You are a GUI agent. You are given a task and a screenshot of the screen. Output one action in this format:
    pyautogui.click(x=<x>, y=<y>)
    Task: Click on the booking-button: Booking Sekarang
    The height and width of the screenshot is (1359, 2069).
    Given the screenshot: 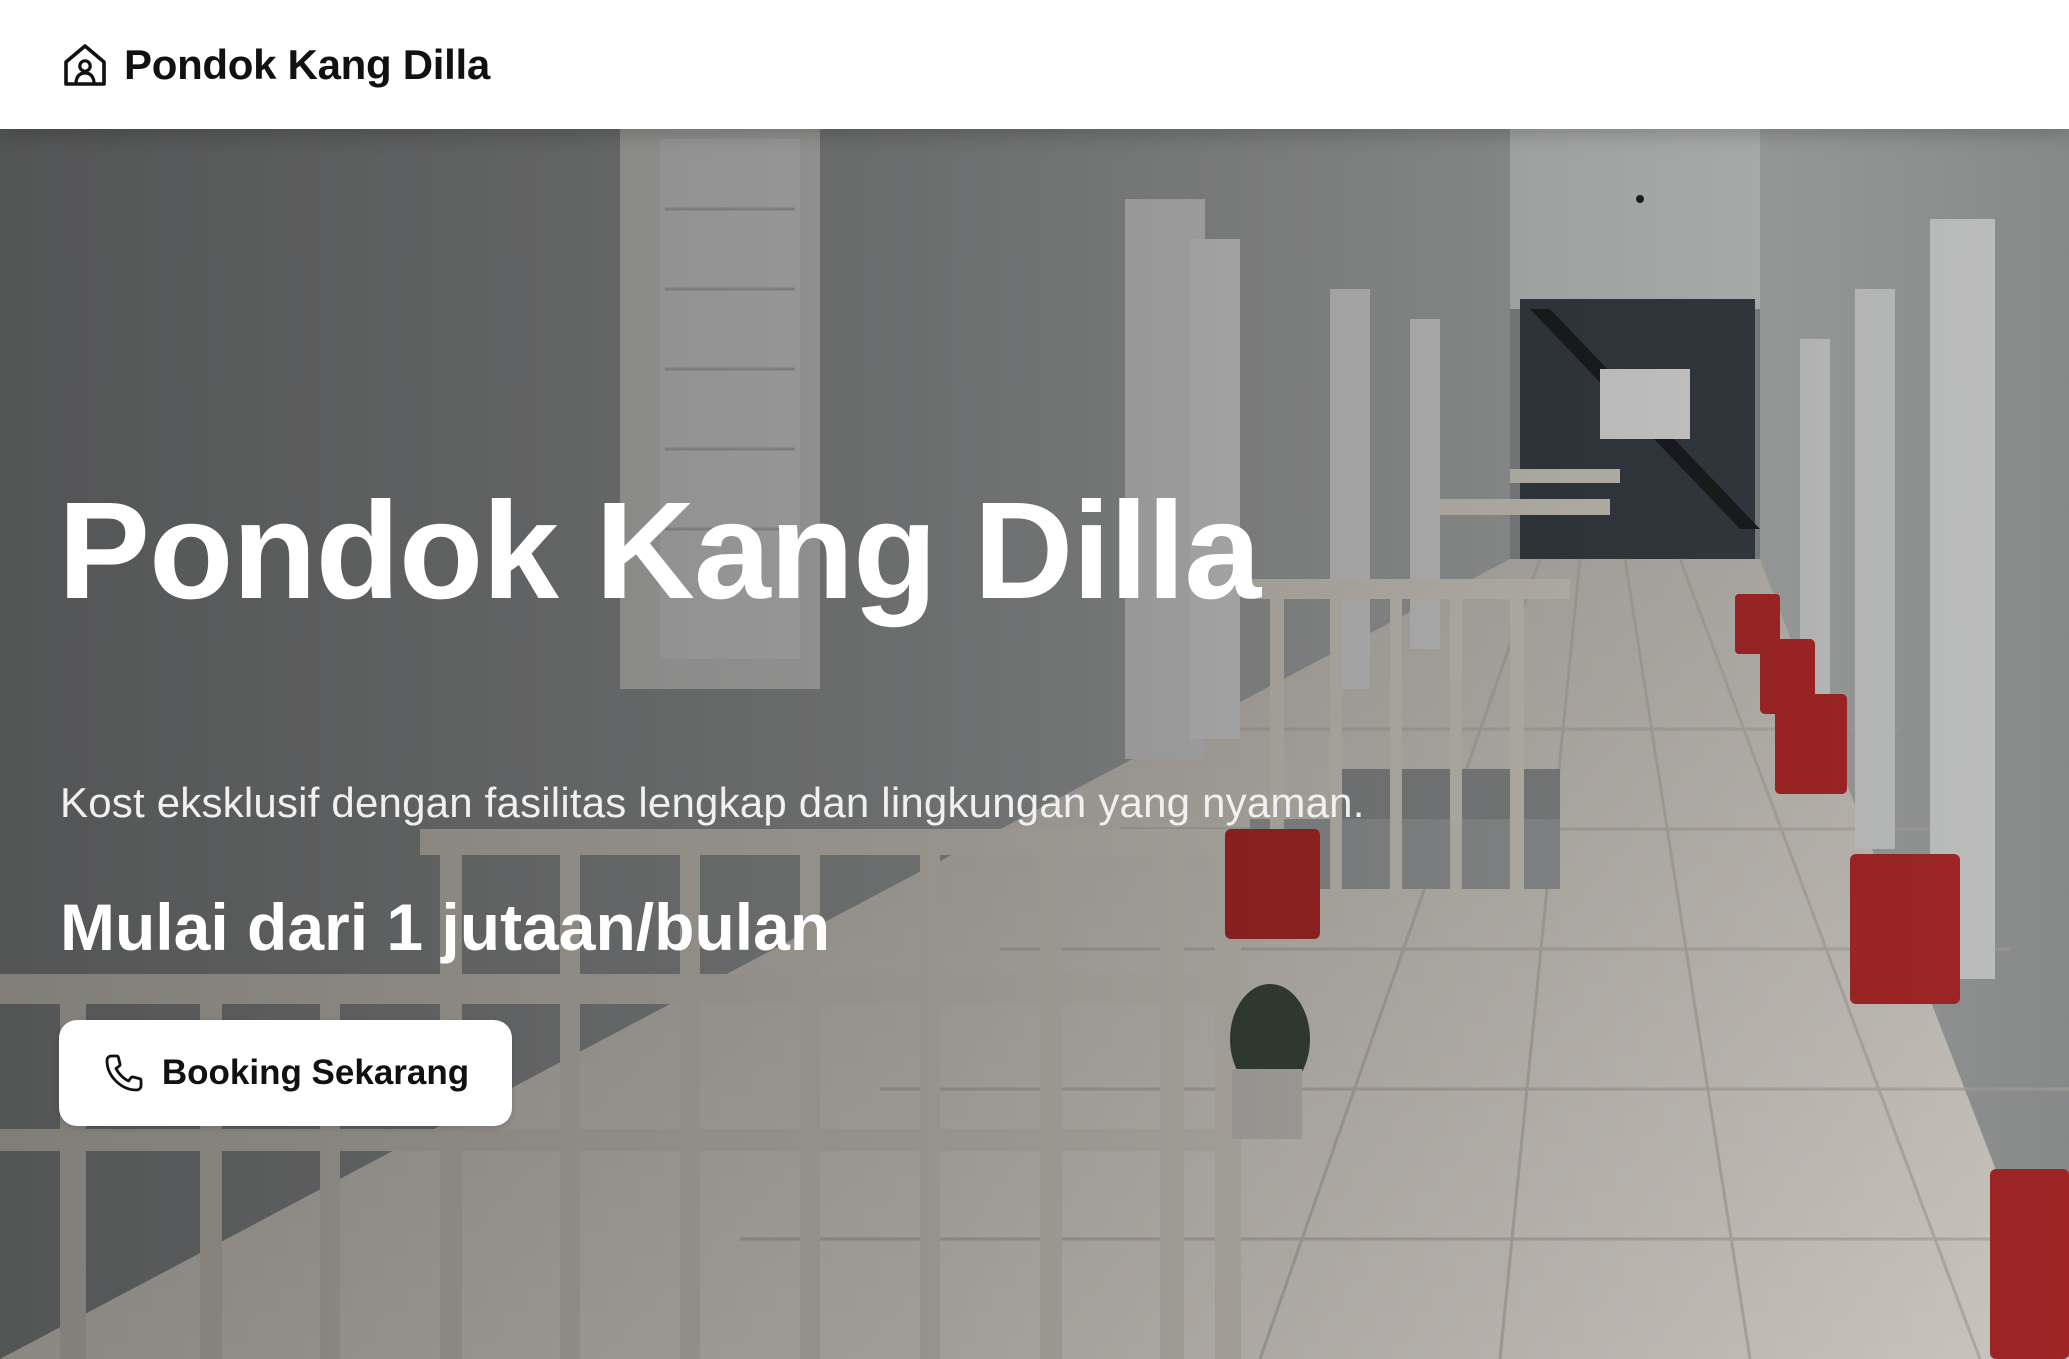 What is the action you would take?
    pyautogui.click(x=285, y=1073)
    